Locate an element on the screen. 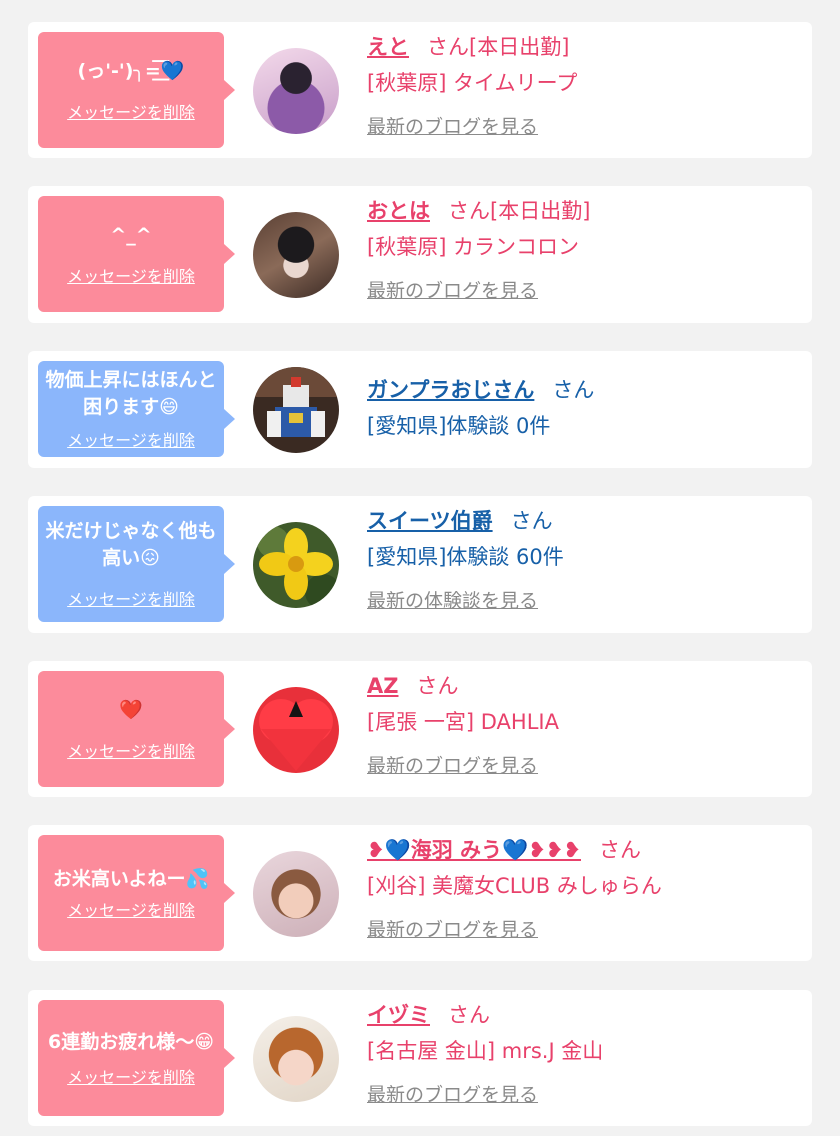 The height and width of the screenshot is (1136, 840). profile-info: スイーツ伯爵 さん [愛知県]体験談 60件 最新の体験談を見る is located at coordinates (584, 559).